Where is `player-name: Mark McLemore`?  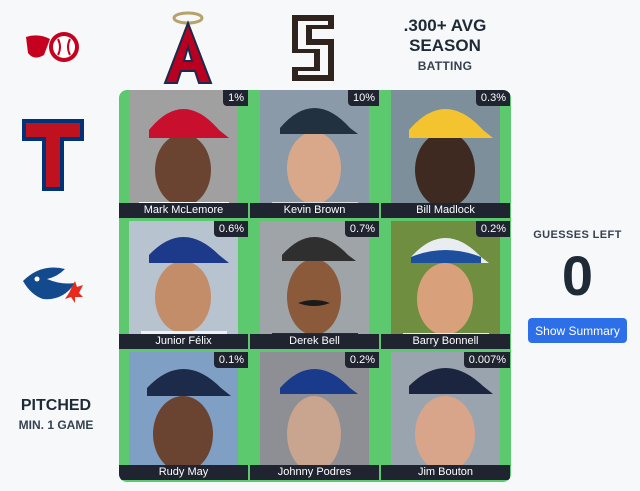
player-name: Mark McLemore is located at coordinates (183, 210).